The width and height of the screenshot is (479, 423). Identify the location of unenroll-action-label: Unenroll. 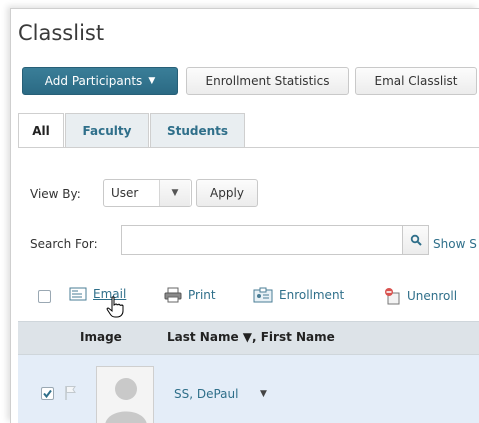
(432, 296).